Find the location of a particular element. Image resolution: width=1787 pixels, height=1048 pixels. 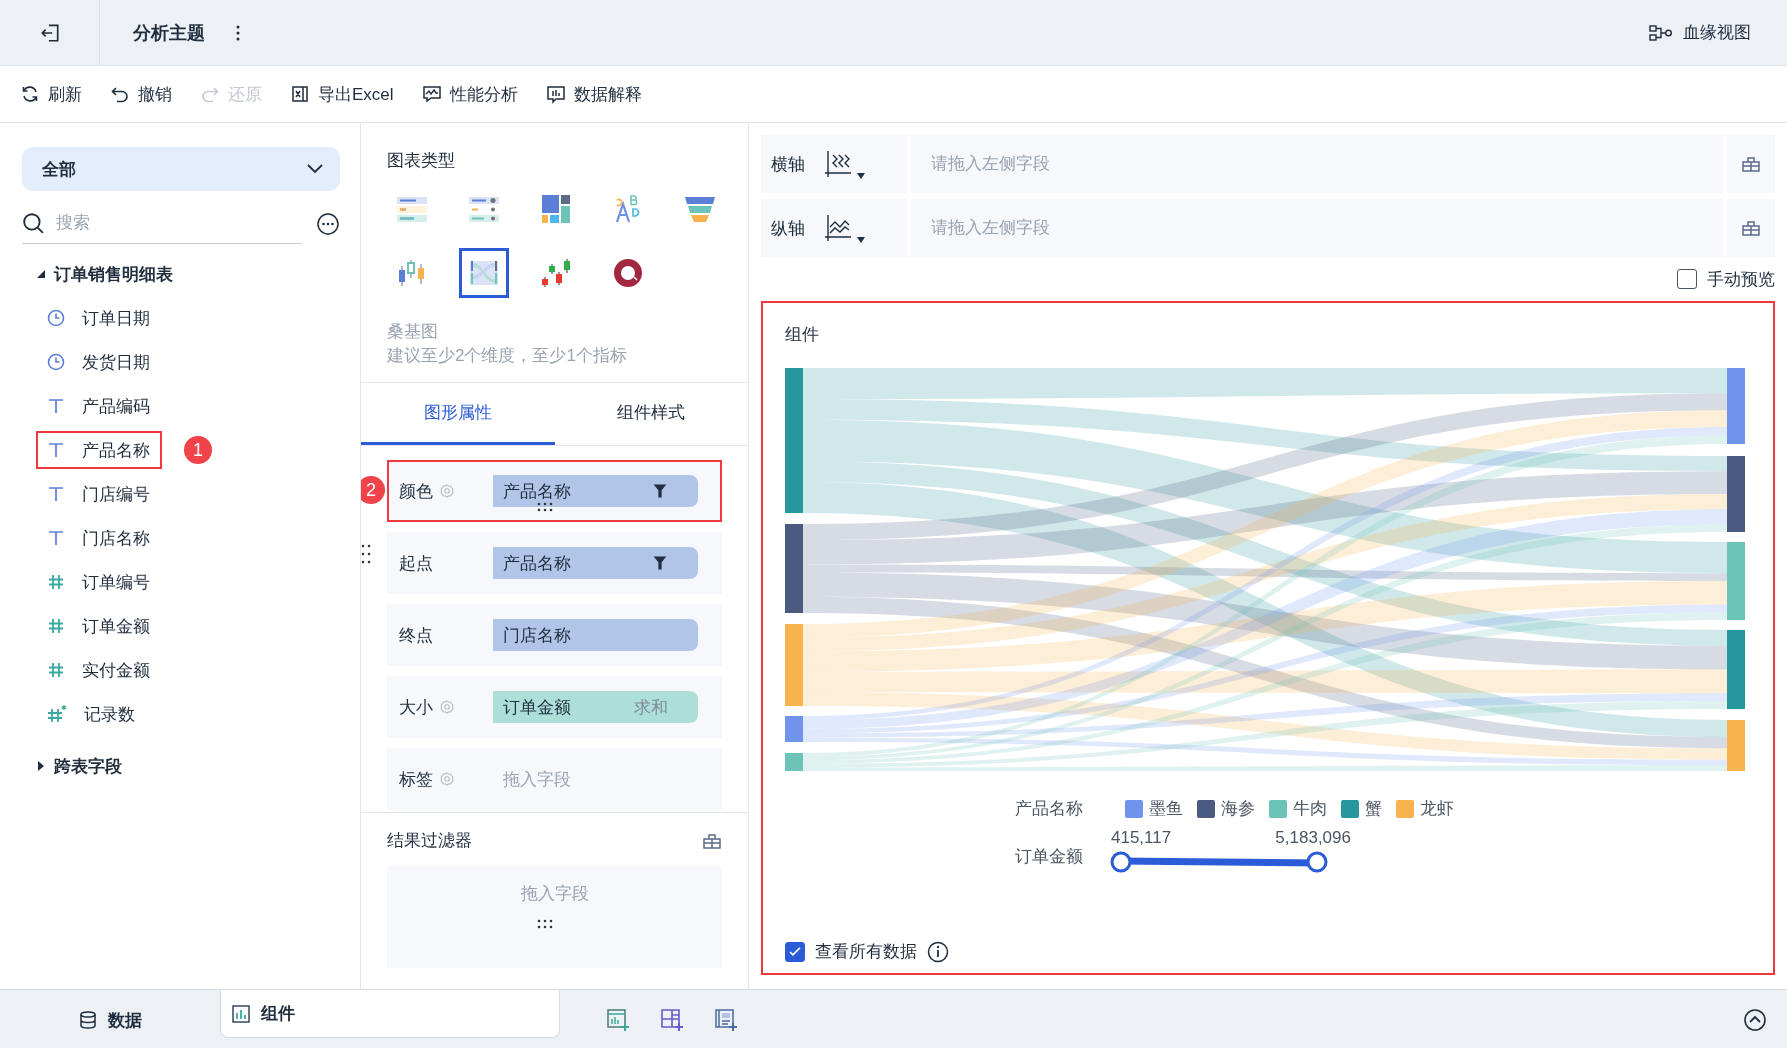

caret-icon is located at coordinates (861, 176).